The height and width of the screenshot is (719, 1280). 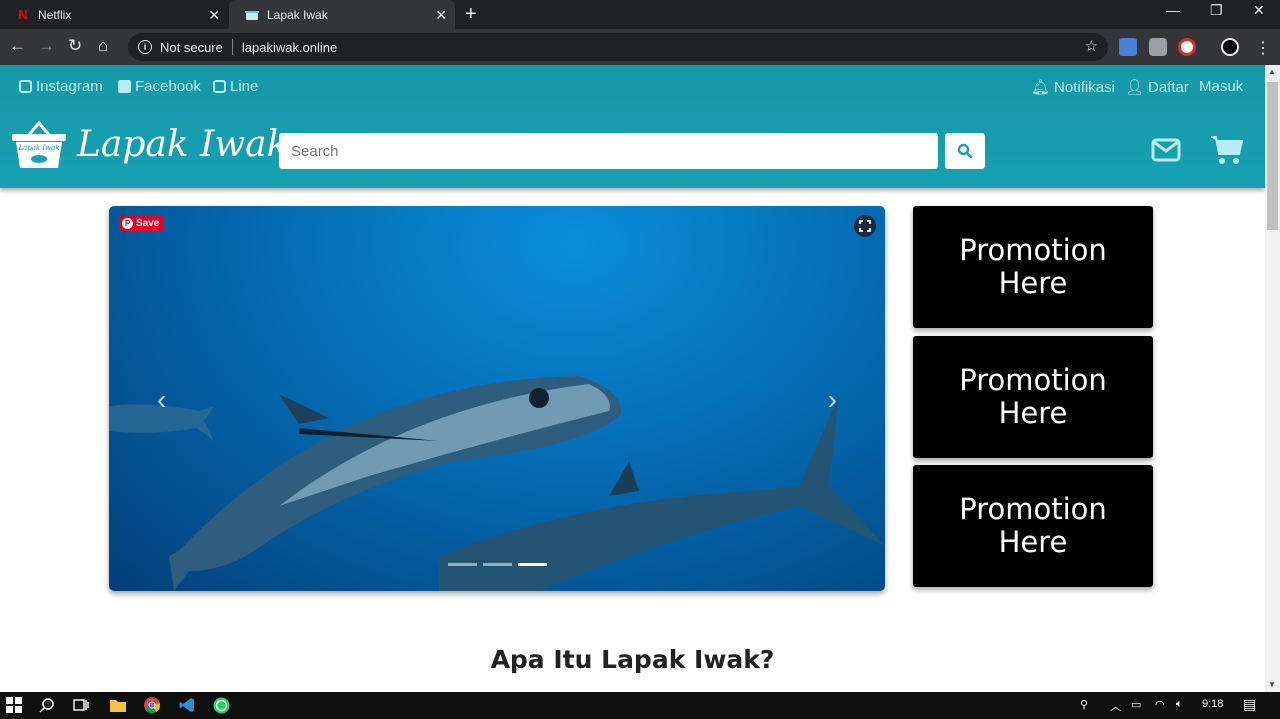 What do you see at coordinates (252, 15) in the screenshot?
I see `lapak-iwak-favicon` at bounding box center [252, 15].